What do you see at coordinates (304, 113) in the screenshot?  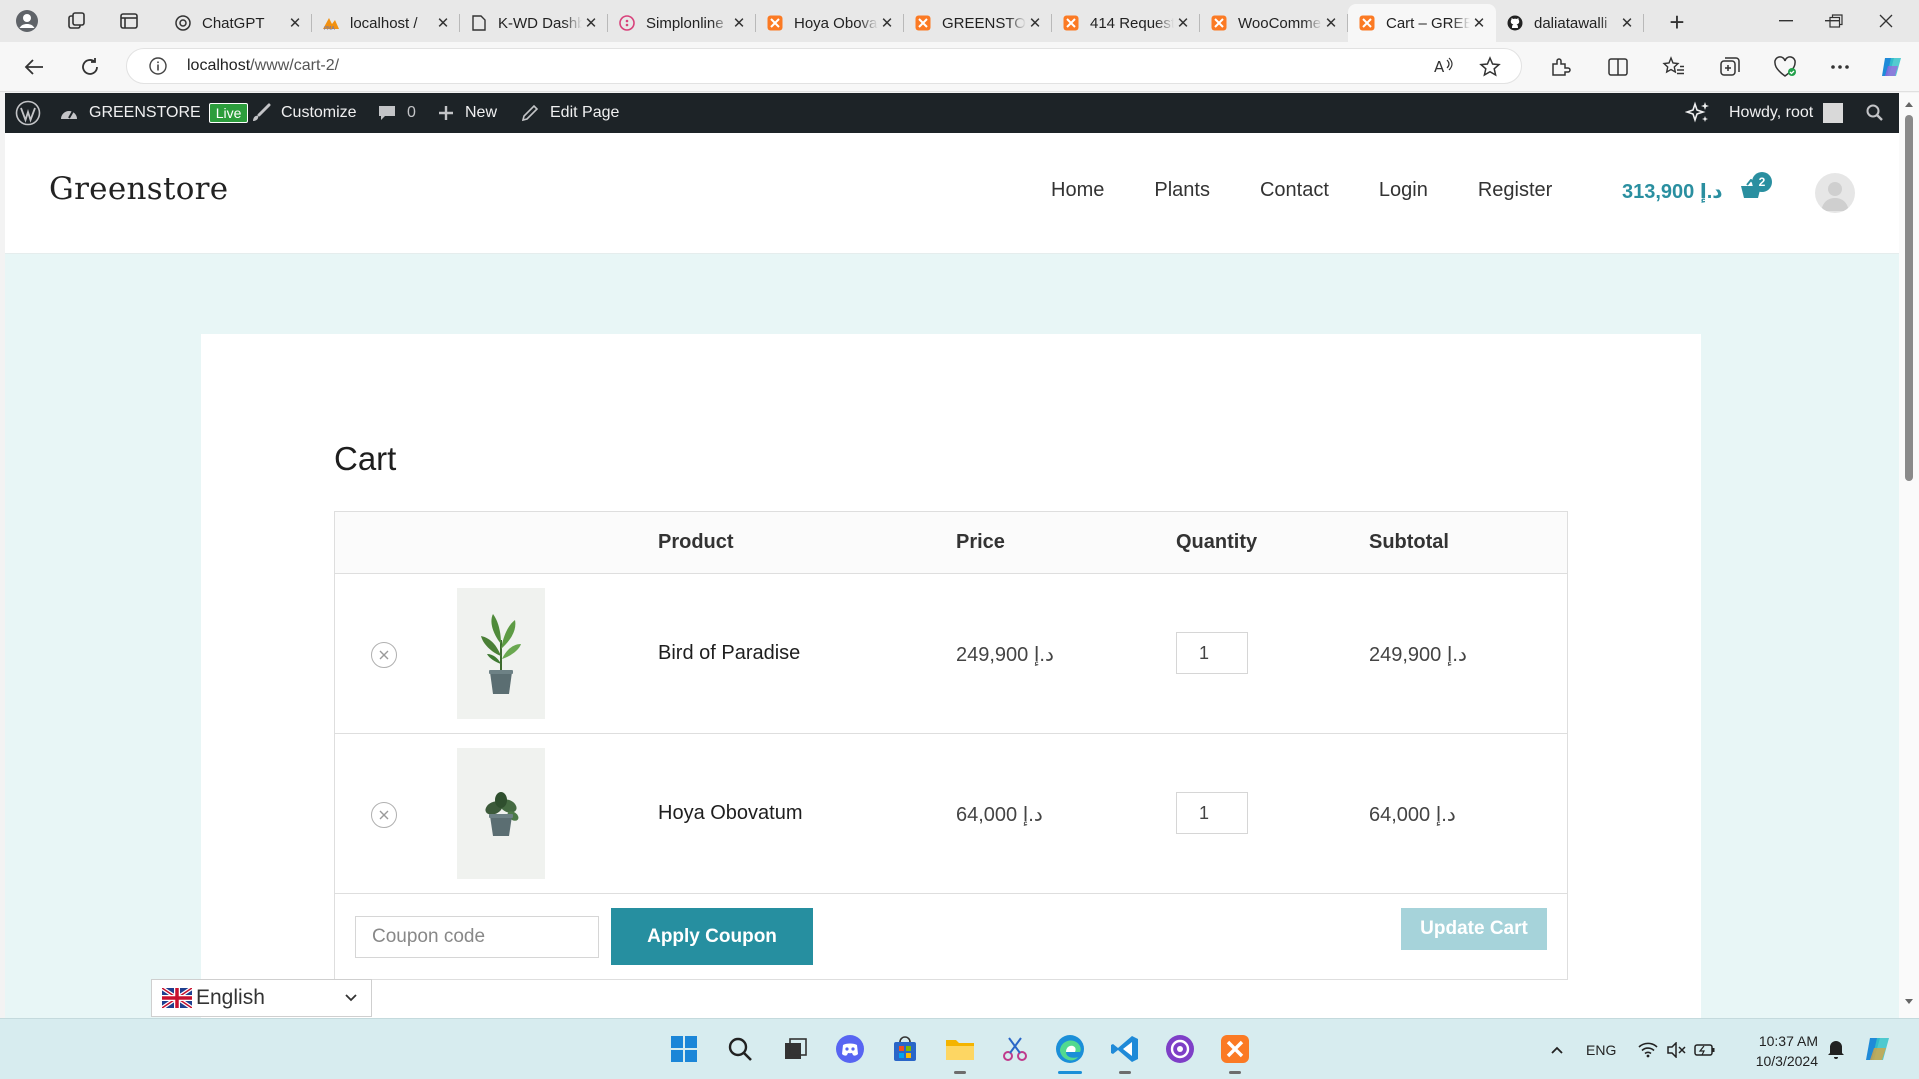 I see `customize-link: Customize` at bounding box center [304, 113].